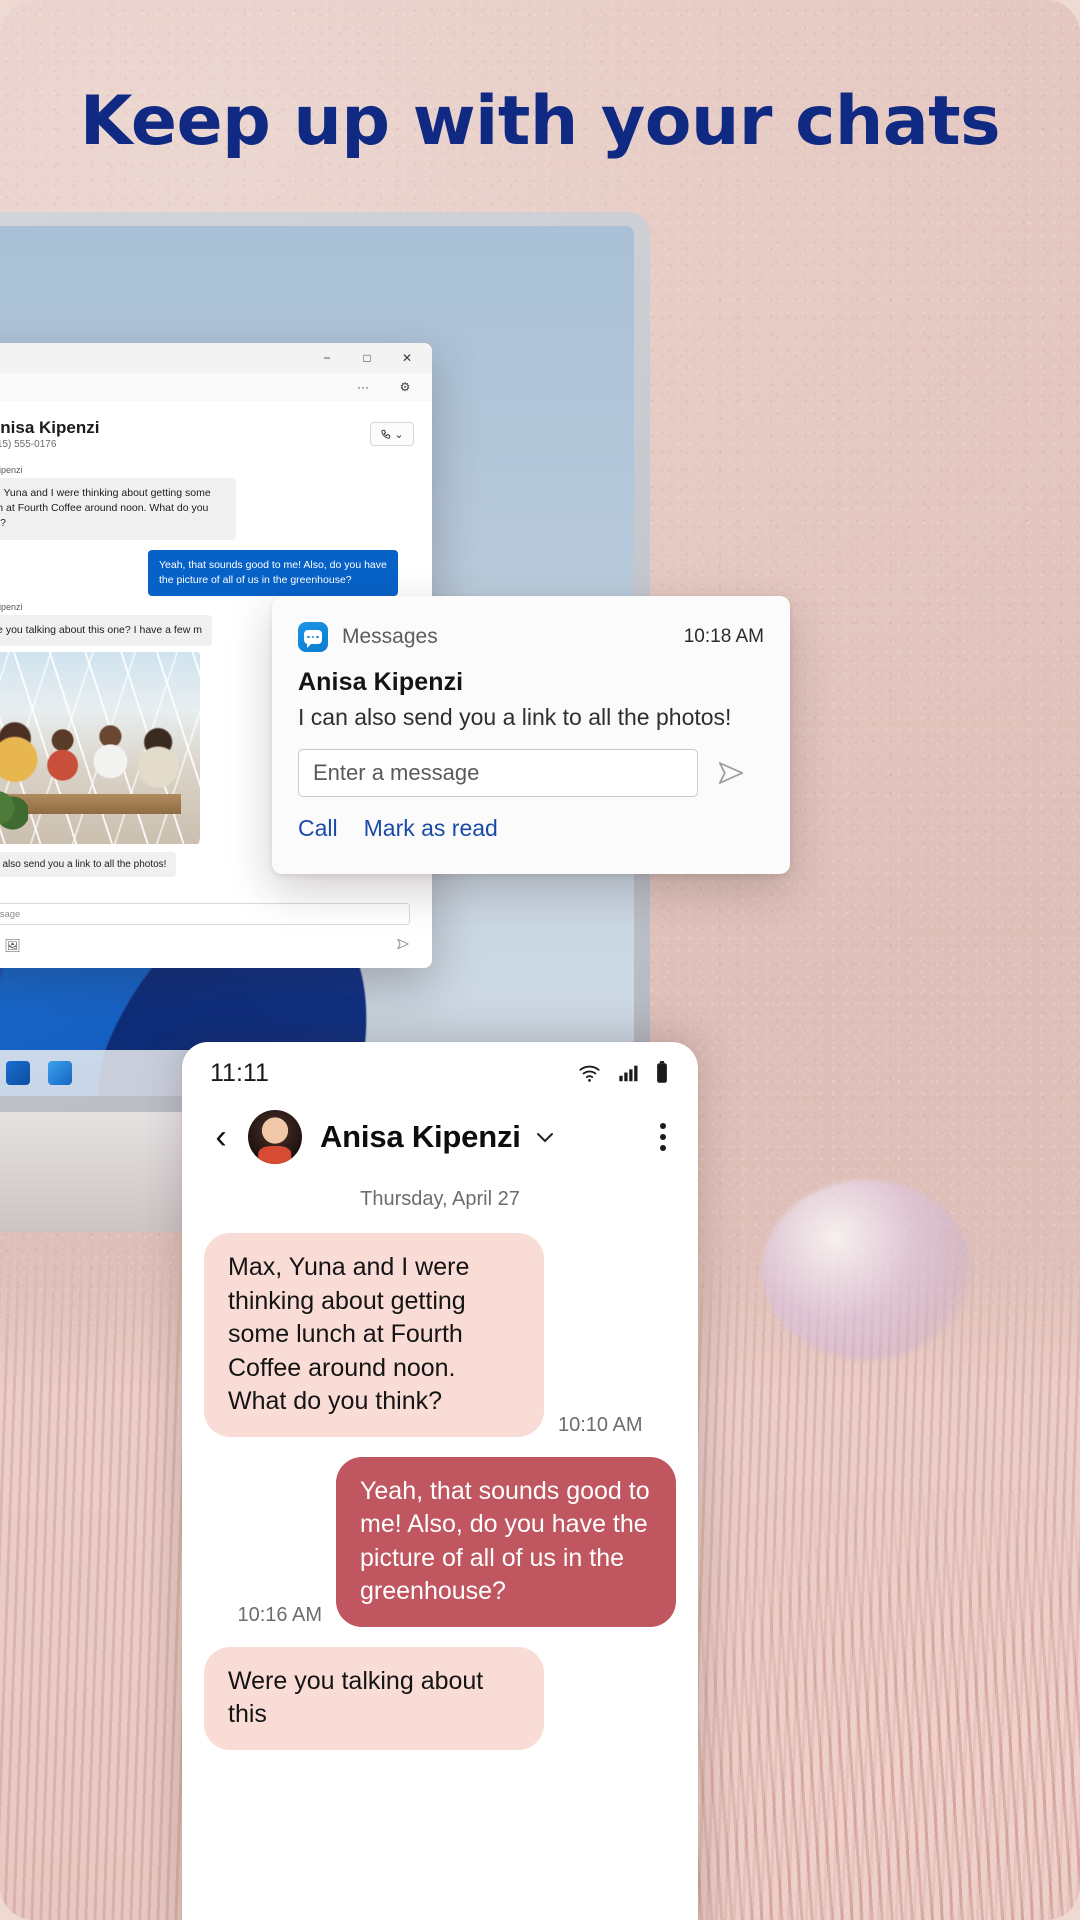 Image resolution: width=1080 pixels, height=1920 pixels. What do you see at coordinates (216, 935) in the screenshot?
I see `pc-compose-area: Send a message ☺ GIF 🖼` at bounding box center [216, 935].